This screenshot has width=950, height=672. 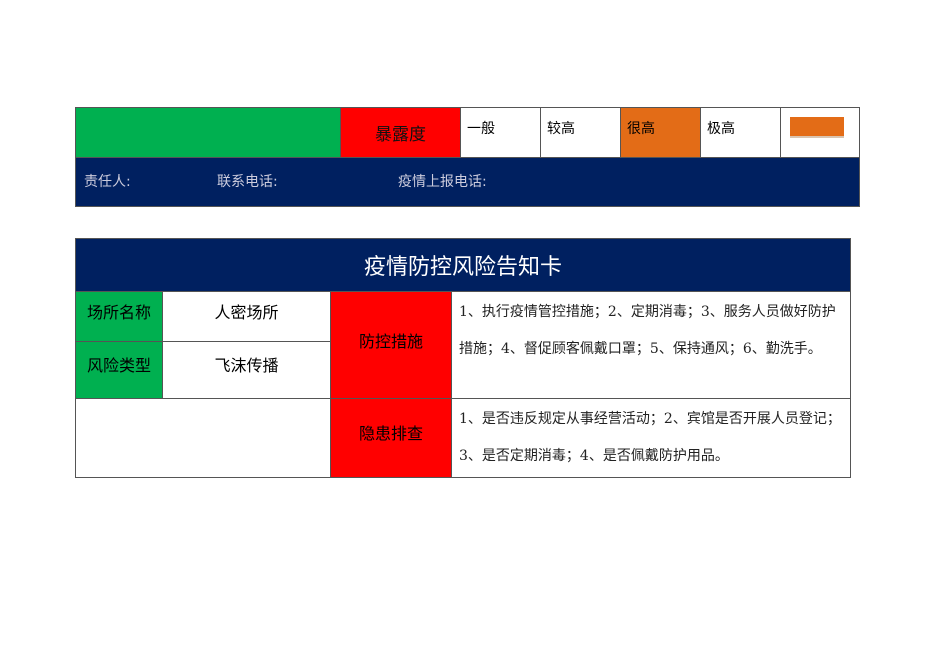 What do you see at coordinates (463, 265) in the screenshot?
I see `card-title: 疫情防控风险告知卡` at bounding box center [463, 265].